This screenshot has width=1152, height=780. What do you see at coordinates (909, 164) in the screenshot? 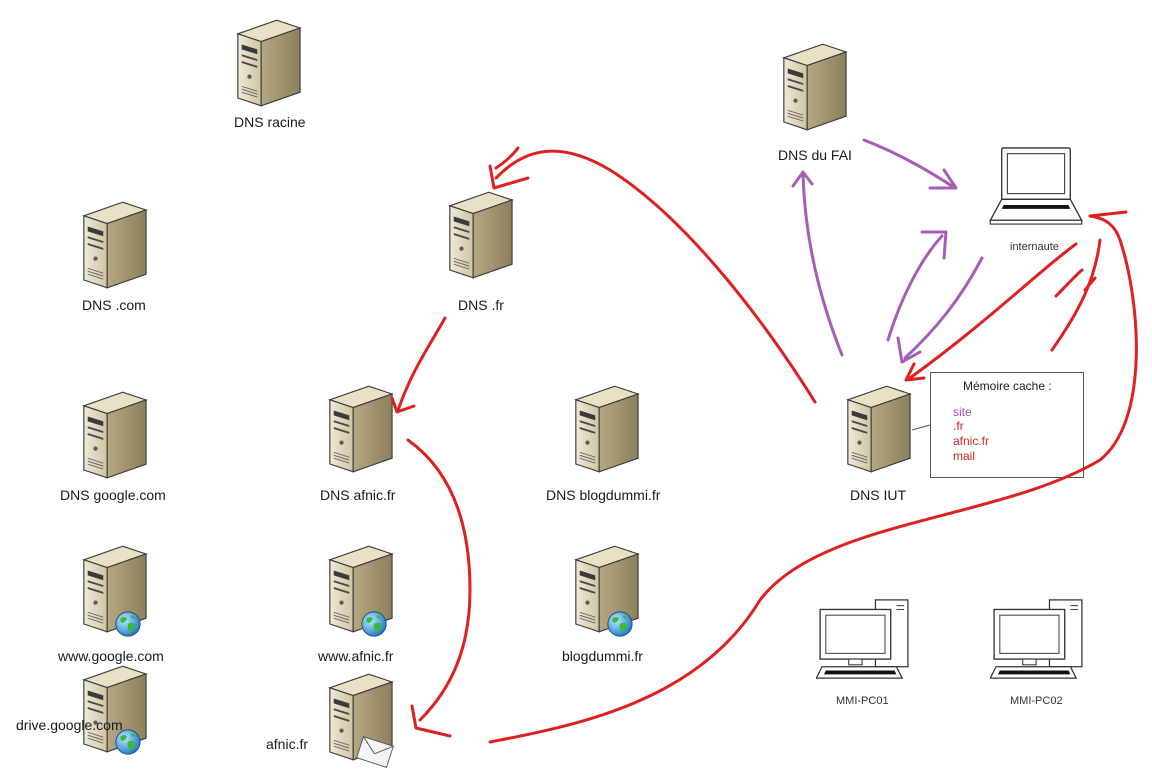
I see `purple-arrow-fai-to-internaute` at bounding box center [909, 164].